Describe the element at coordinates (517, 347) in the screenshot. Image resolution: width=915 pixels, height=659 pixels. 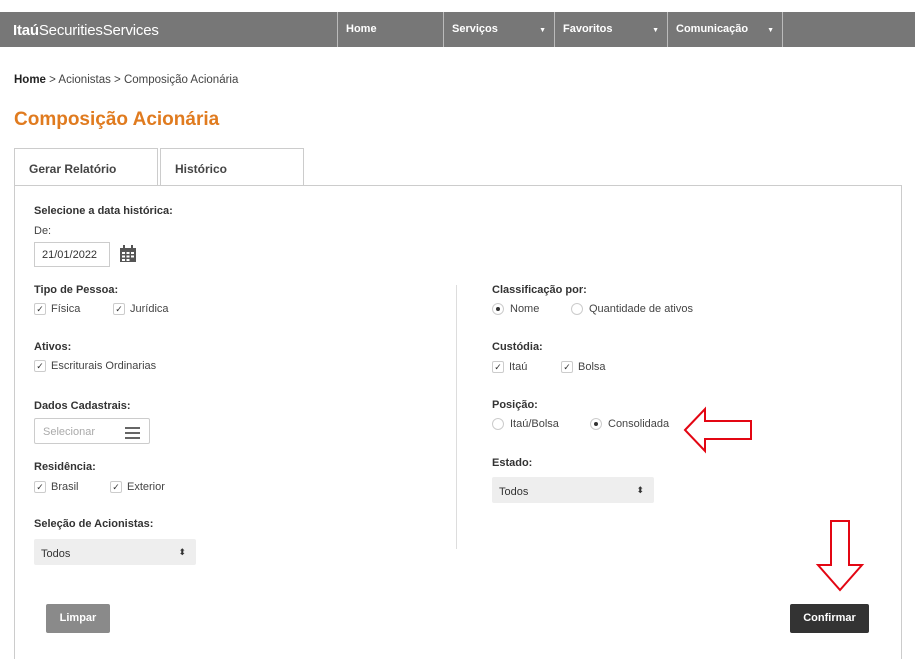
I see `custodia-label: Custódia:` at that location.